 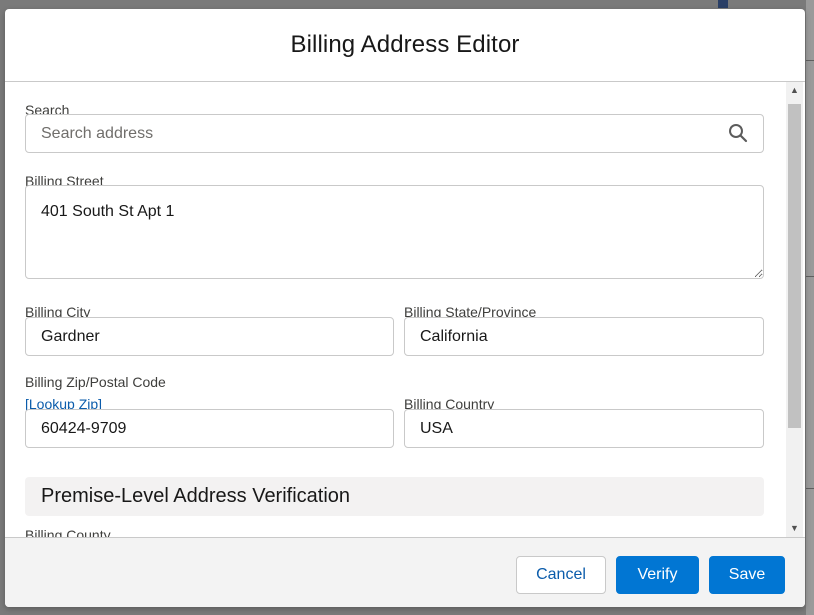 What do you see at coordinates (584, 428) in the screenshot?
I see `billing-country-input` at bounding box center [584, 428].